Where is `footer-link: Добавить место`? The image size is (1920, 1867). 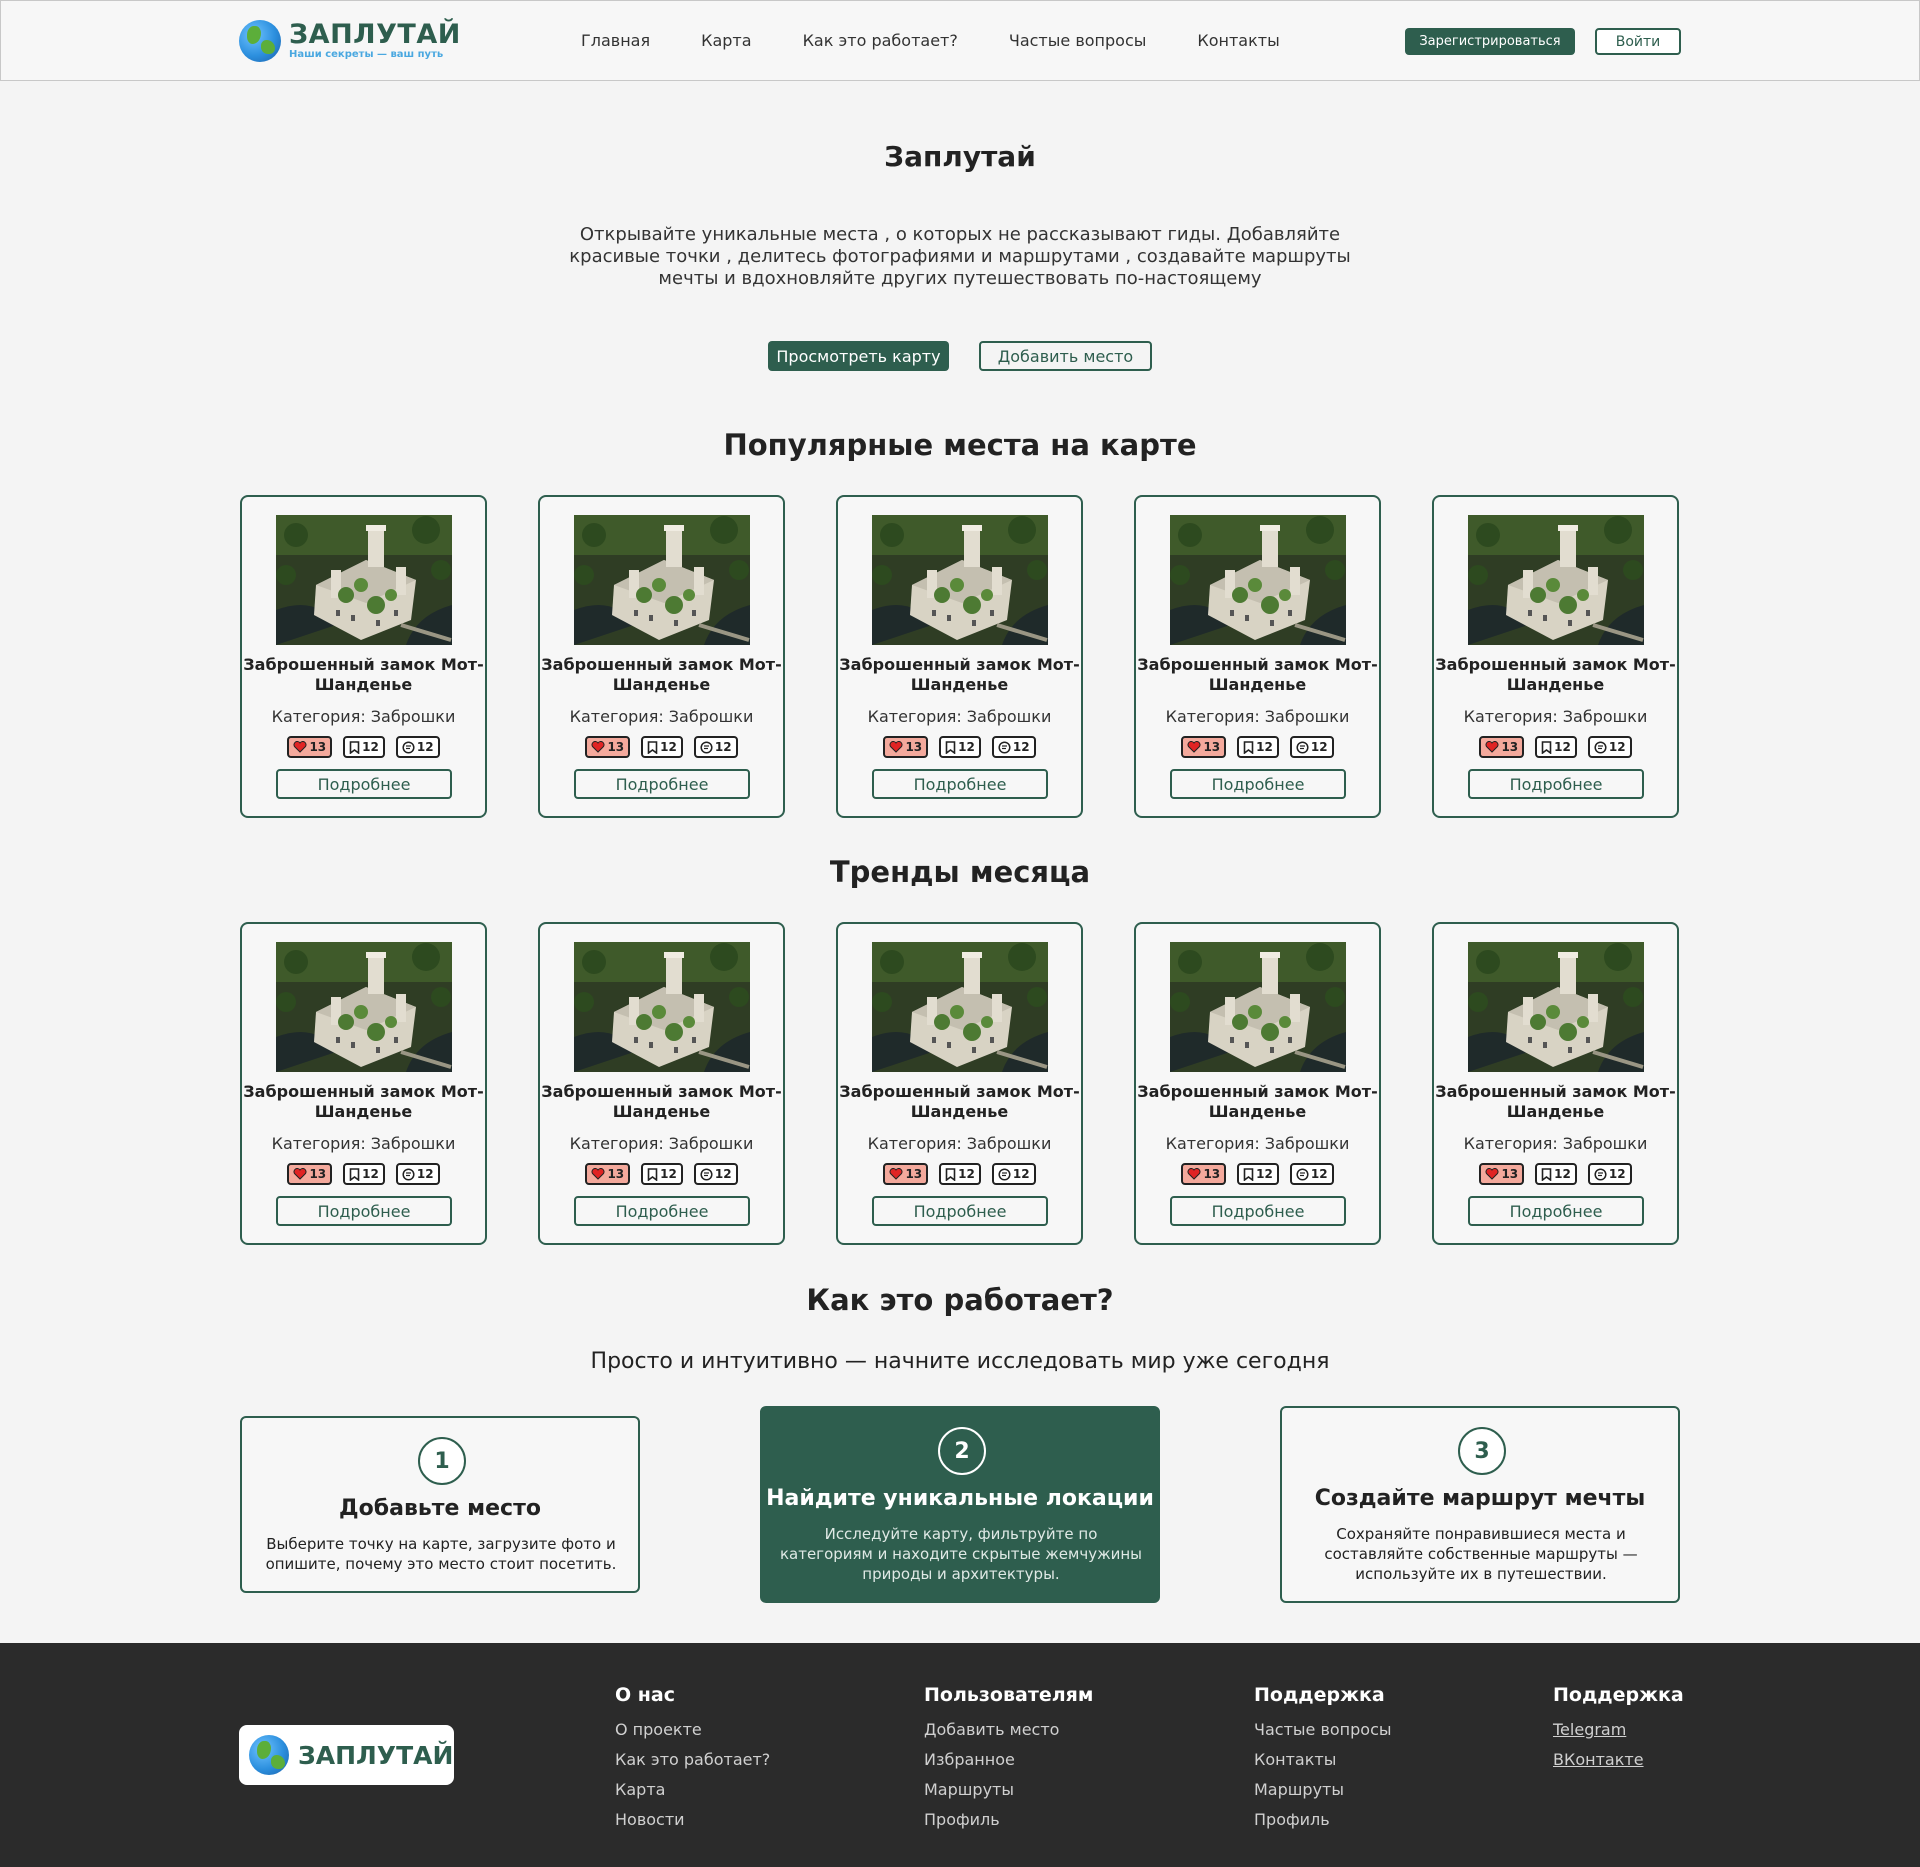 footer-link: Добавить место is located at coordinates (1008, 1730).